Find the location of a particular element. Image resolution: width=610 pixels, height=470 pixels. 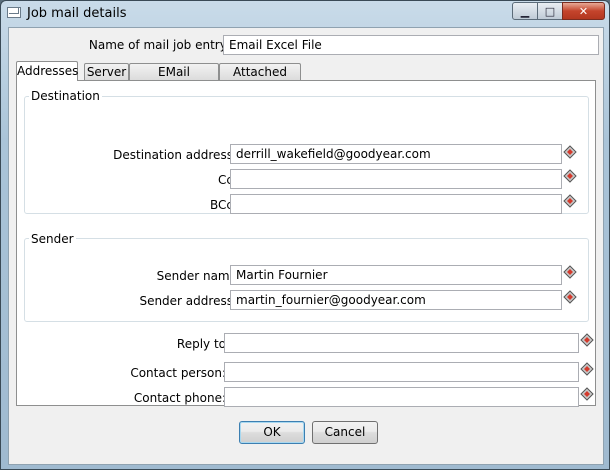

job-name-label: Name of mail job entry: is located at coordinates (159, 45).